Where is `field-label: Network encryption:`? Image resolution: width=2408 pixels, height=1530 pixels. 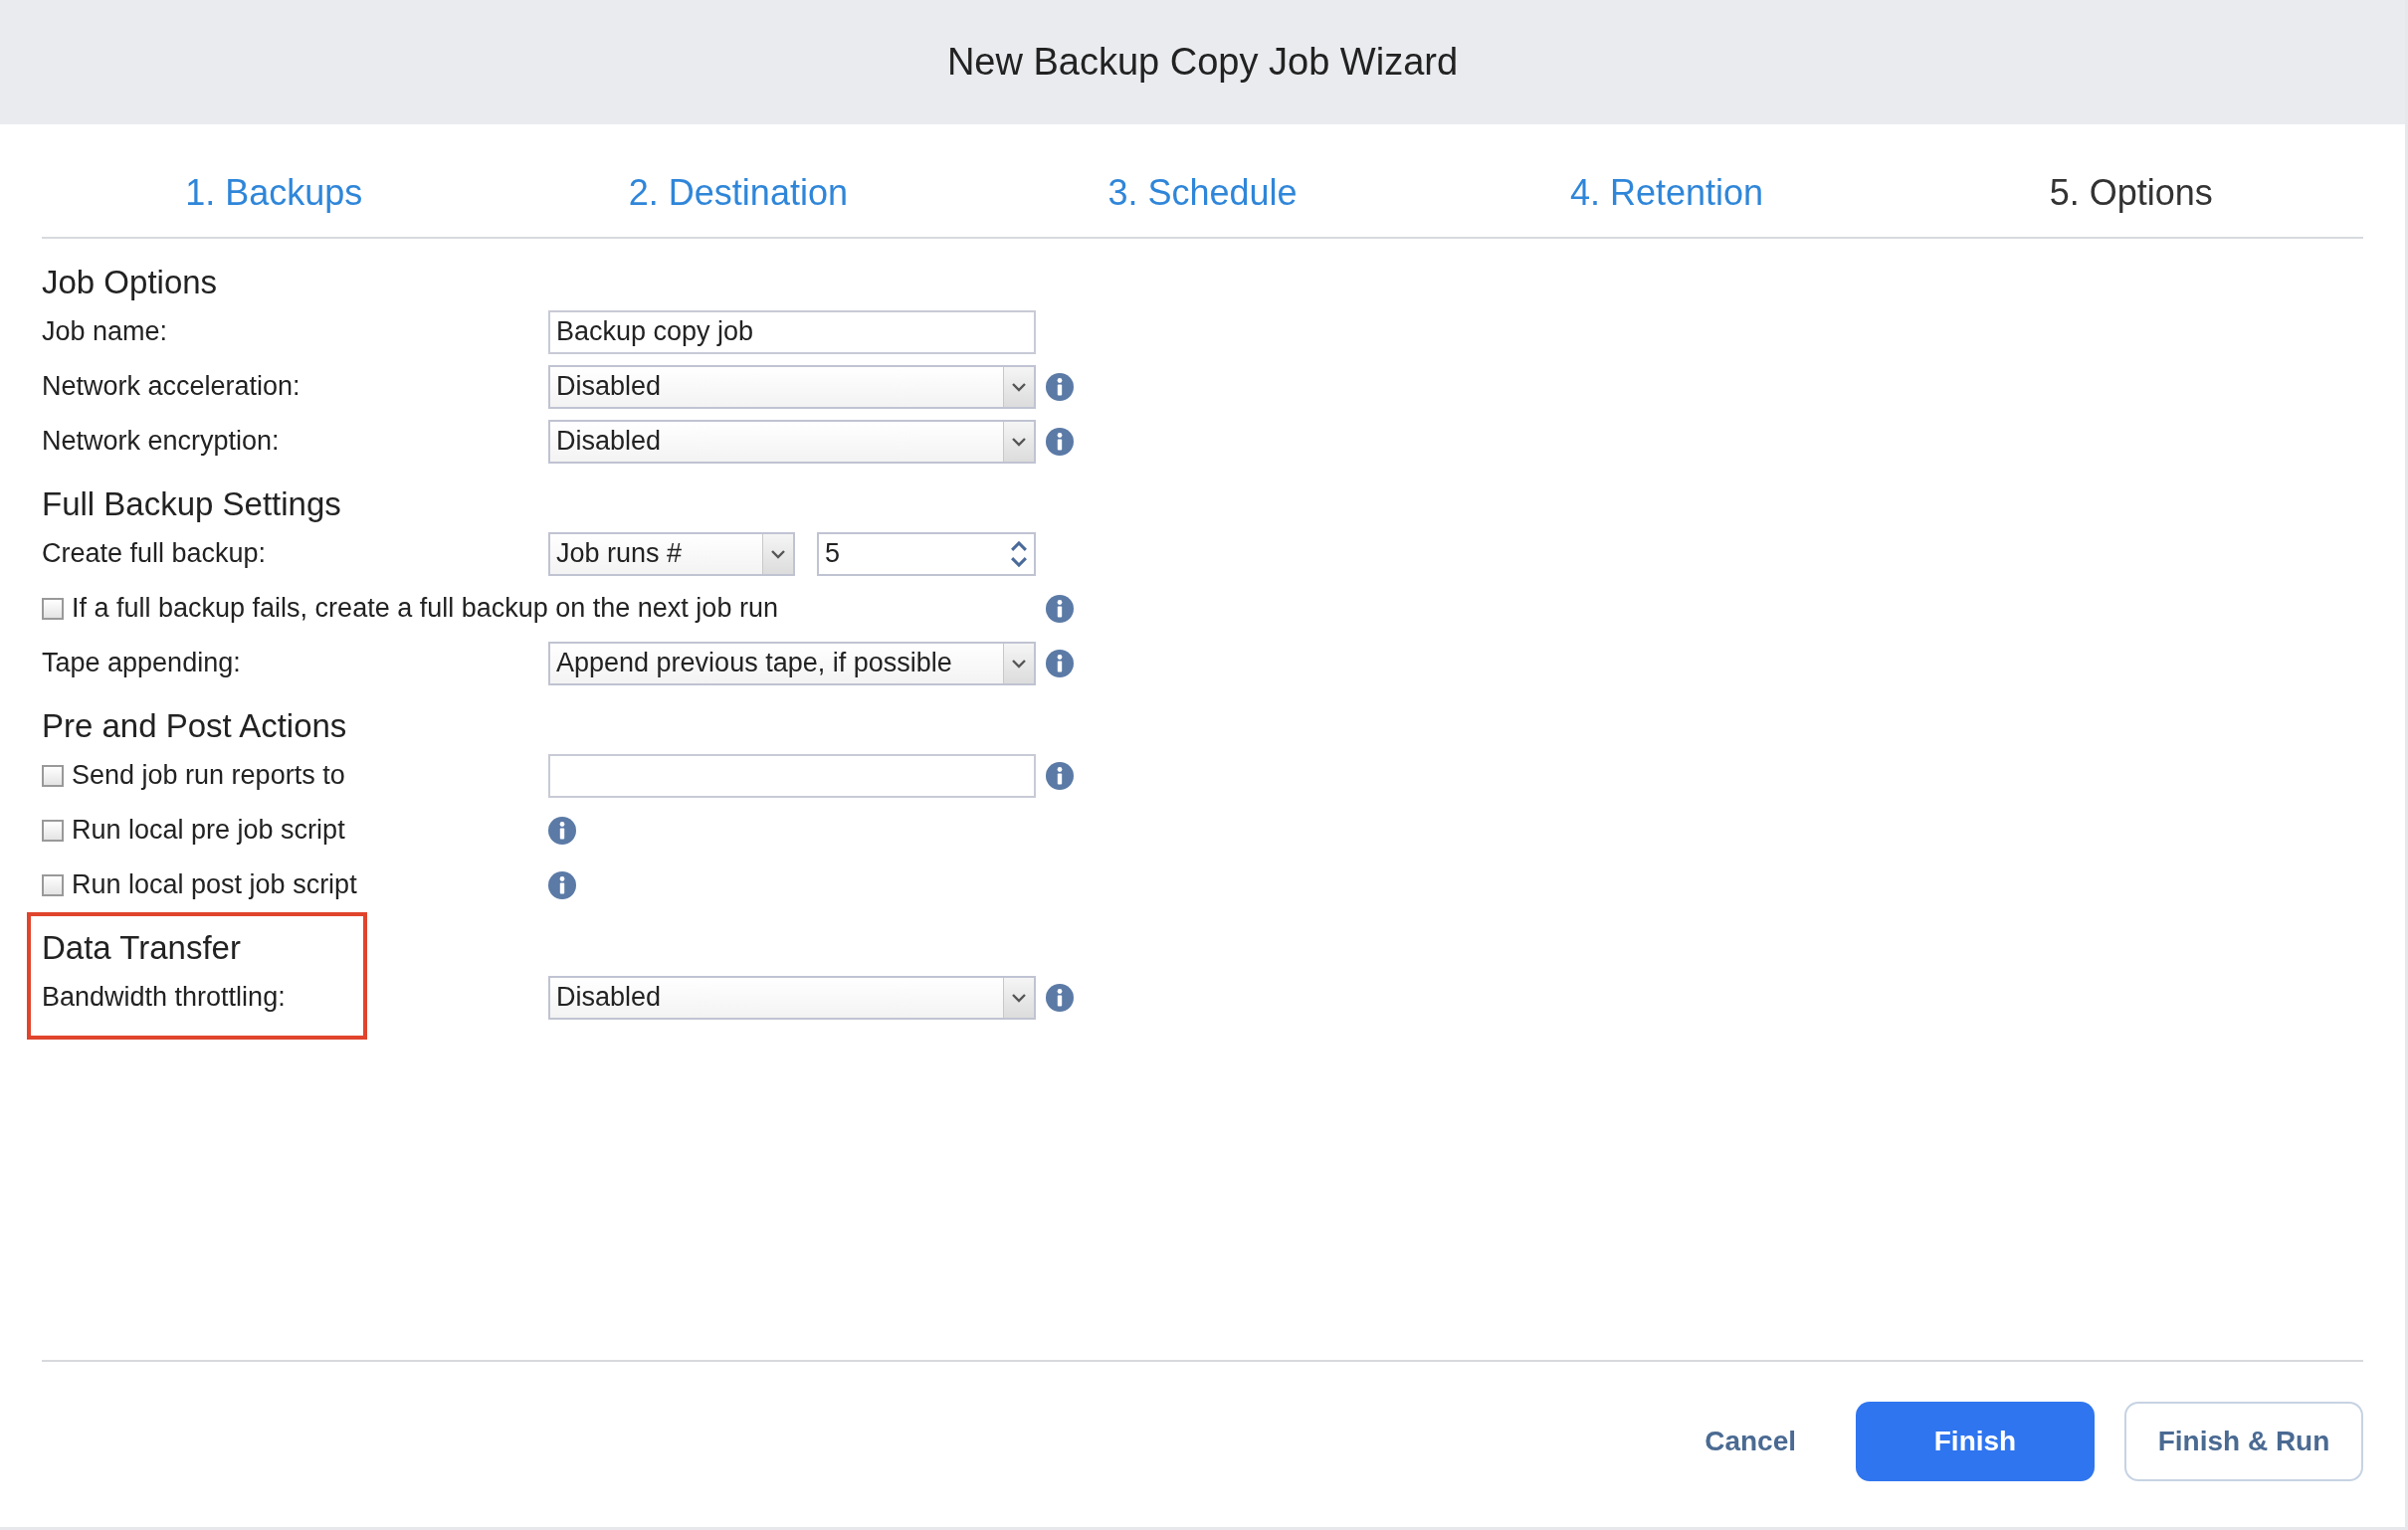
field-label: Network encryption: is located at coordinates (161, 441).